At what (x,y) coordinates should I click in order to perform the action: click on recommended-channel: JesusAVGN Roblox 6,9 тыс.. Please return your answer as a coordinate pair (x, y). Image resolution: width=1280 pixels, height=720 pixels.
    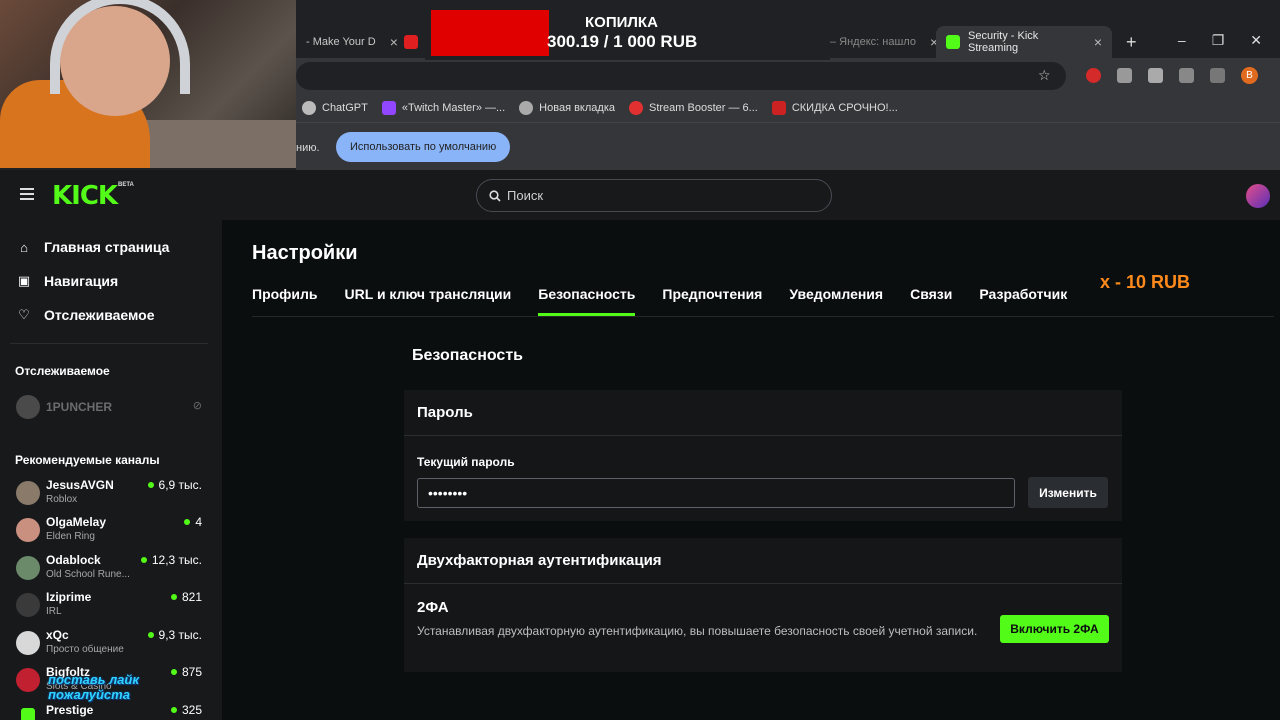
    Looking at the image, I should click on (111, 495).